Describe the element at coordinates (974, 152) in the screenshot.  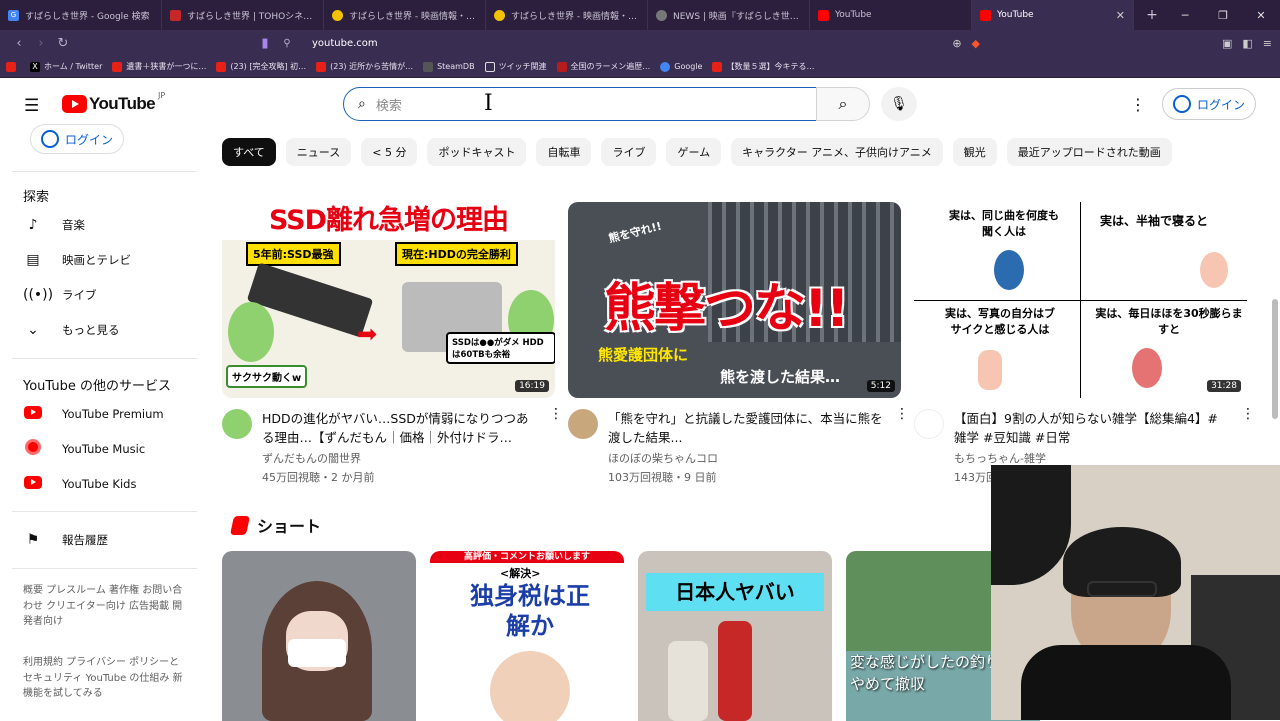
I see `chip: 観光` at that location.